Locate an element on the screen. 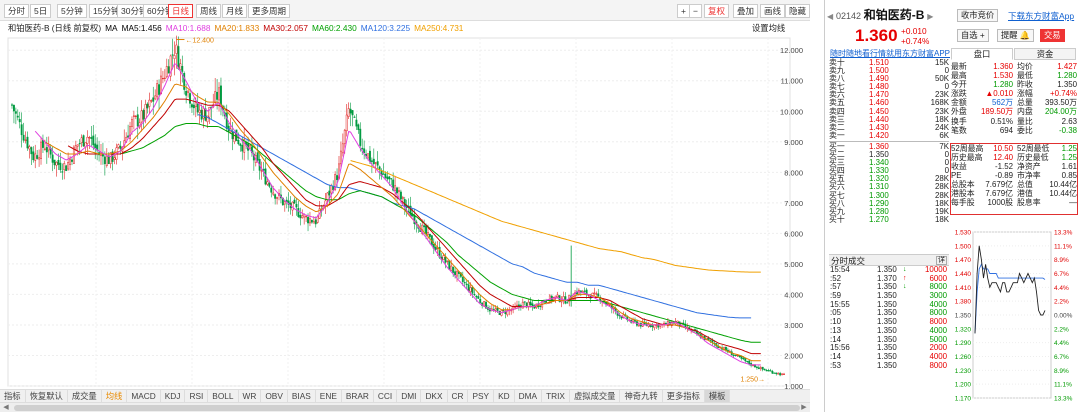 This screenshot has width=1080, height=412. alert-button: 提醒 🔔 is located at coordinates (1016, 35).